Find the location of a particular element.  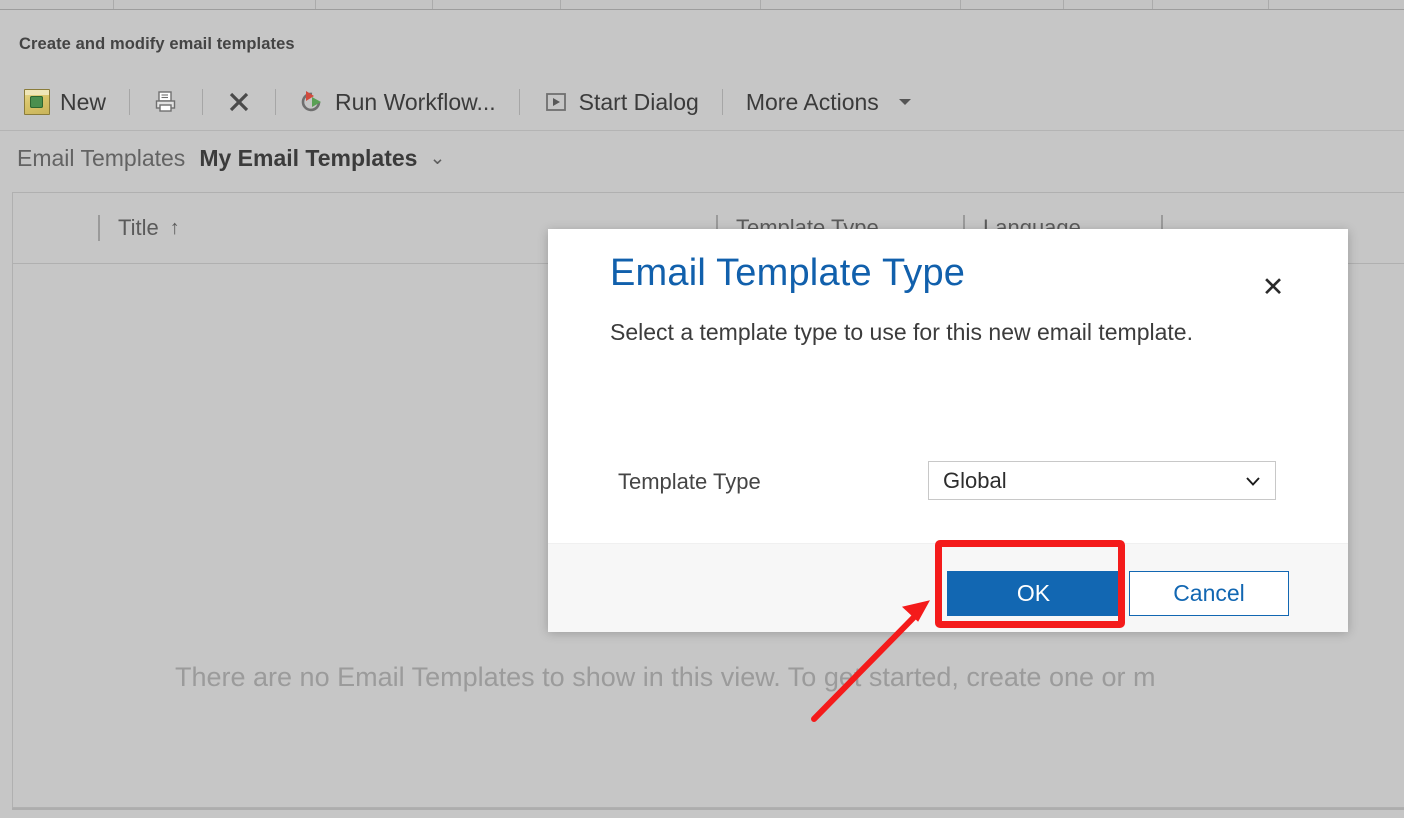

delete-button is located at coordinates (239, 102).